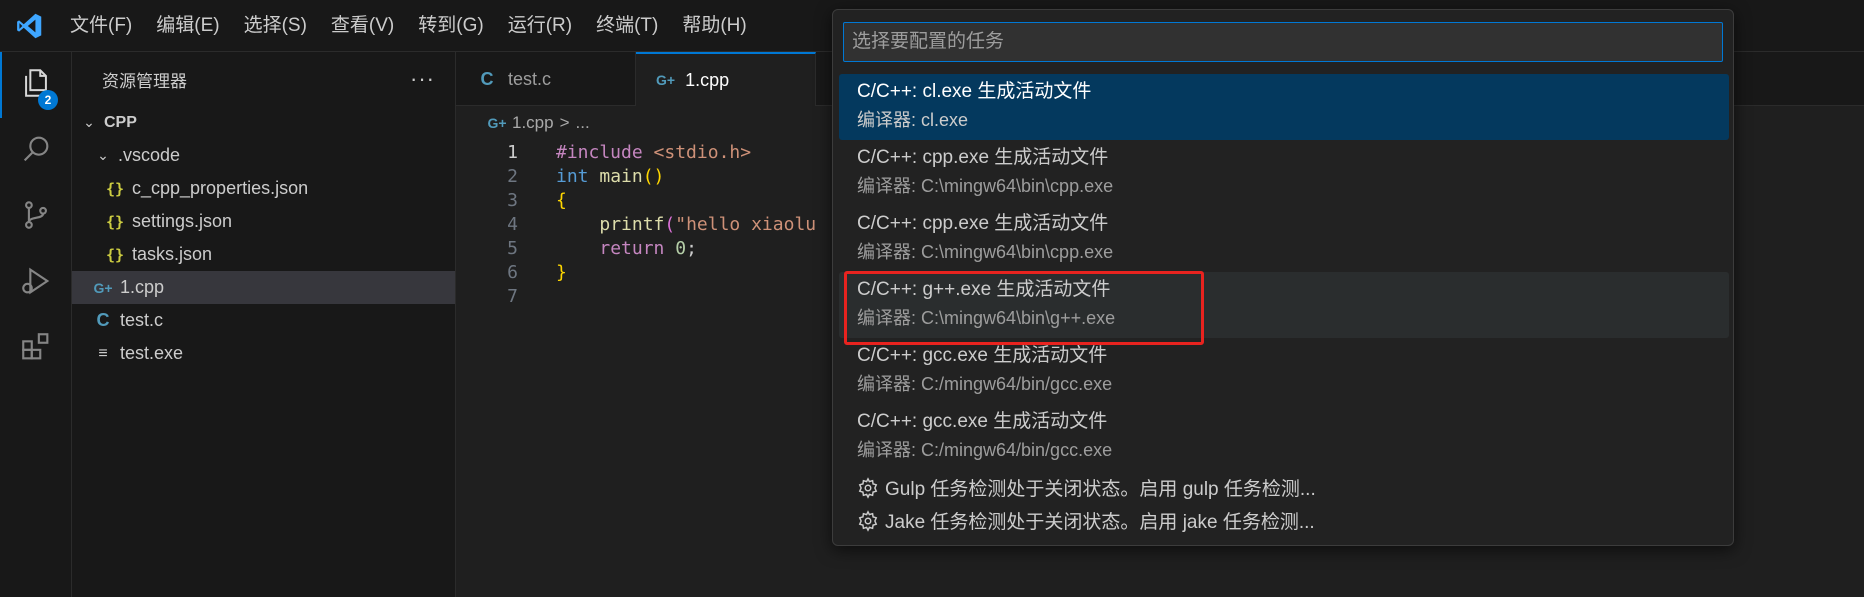 This screenshot has width=1864, height=597. What do you see at coordinates (142, 320) in the screenshot?
I see `file-label: test.c` at bounding box center [142, 320].